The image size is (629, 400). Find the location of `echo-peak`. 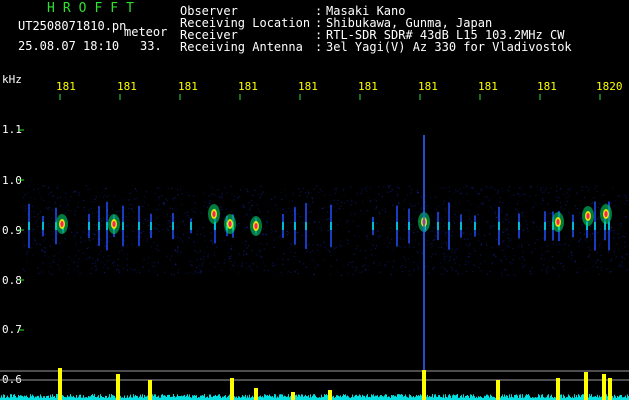

echo-peak is located at coordinates (558, 222).